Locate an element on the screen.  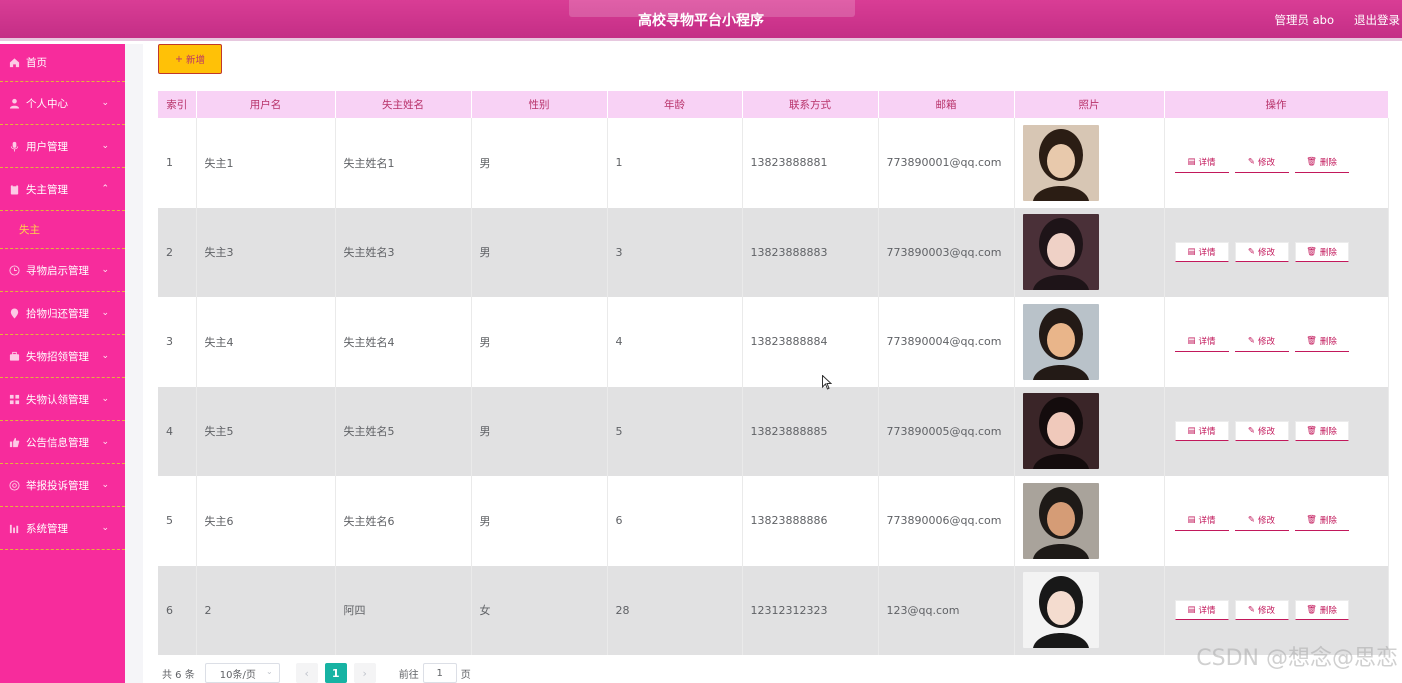
sidebar-item-return-management: 拾物归还管理 ⌄ is located at coordinates (62, 313).